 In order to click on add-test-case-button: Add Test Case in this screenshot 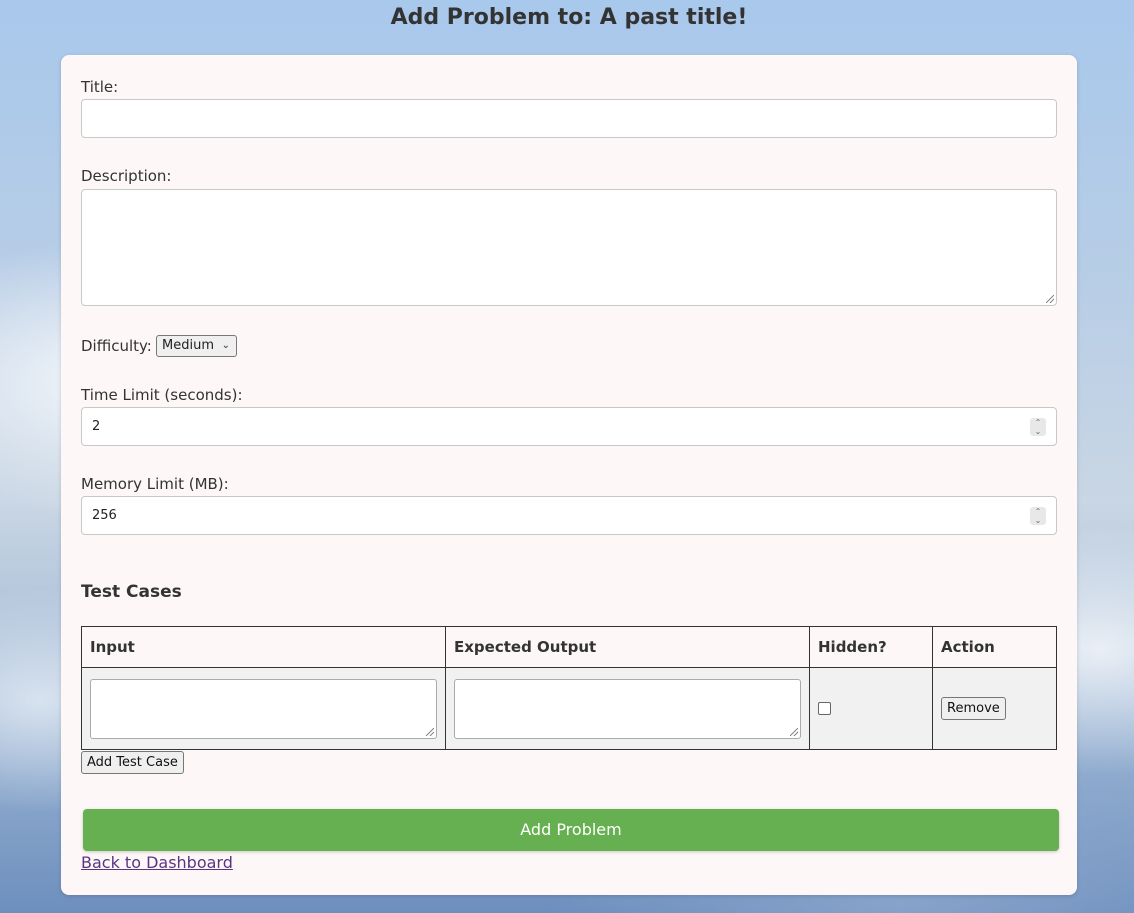, I will do `click(132, 762)`.